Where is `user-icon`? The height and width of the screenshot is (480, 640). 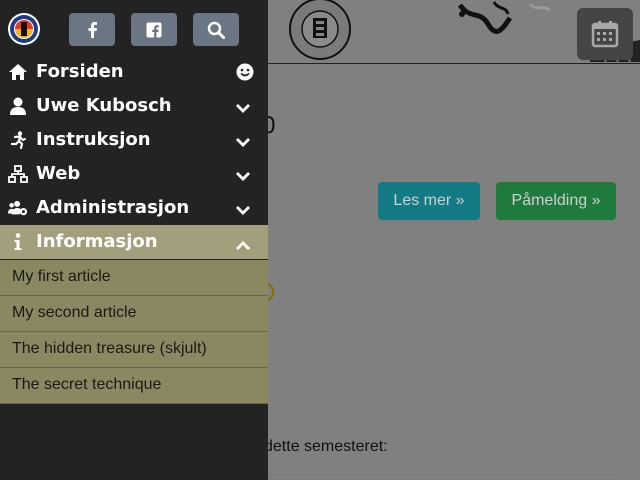 user-icon is located at coordinates (18, 106).